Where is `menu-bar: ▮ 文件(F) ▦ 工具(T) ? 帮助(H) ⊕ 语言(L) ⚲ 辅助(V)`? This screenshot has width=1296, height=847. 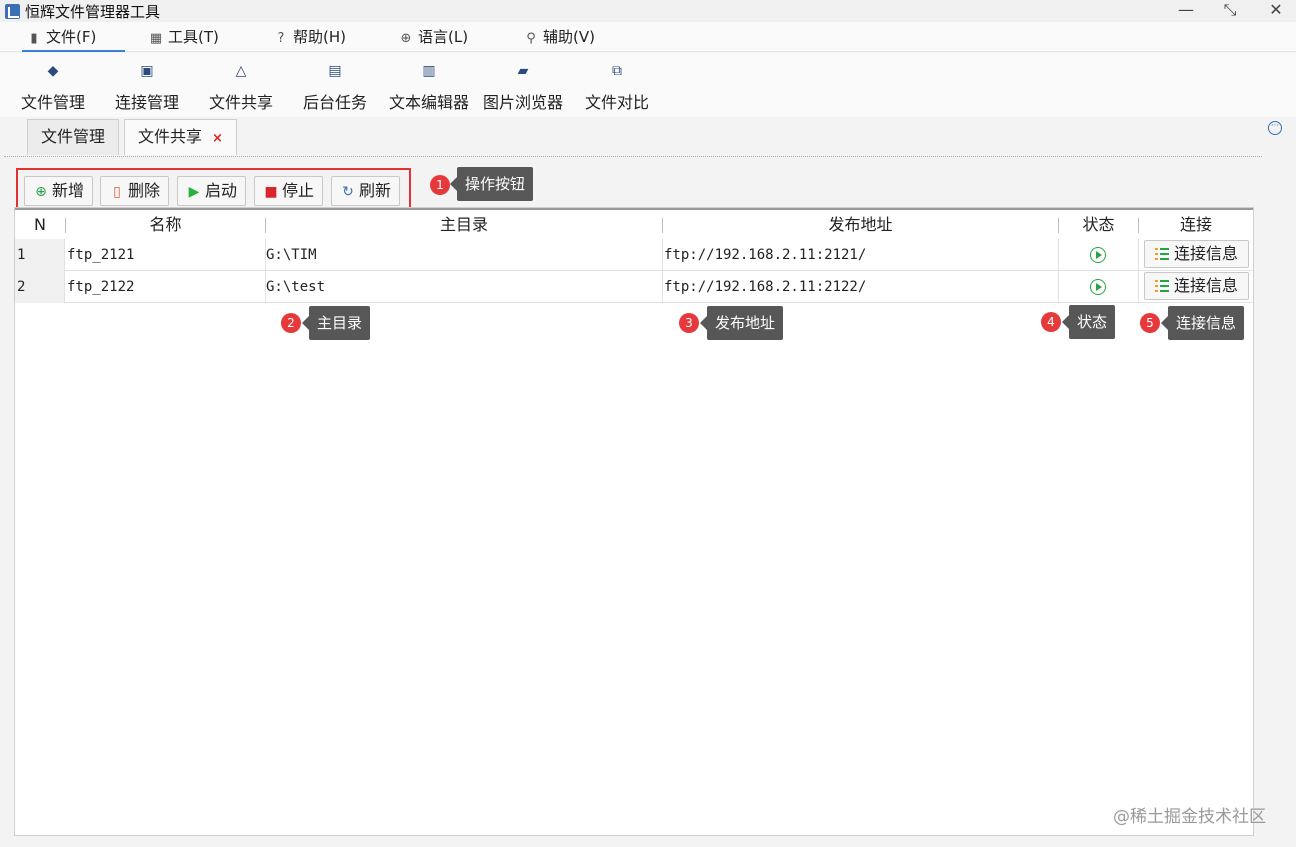 menu-bar: ▮ 文件(F) ▦ 工具(T) ? 帮助(H) ⊕ 语言(L) ⚲ 辅助(V) is located at coordinates (648, 37).